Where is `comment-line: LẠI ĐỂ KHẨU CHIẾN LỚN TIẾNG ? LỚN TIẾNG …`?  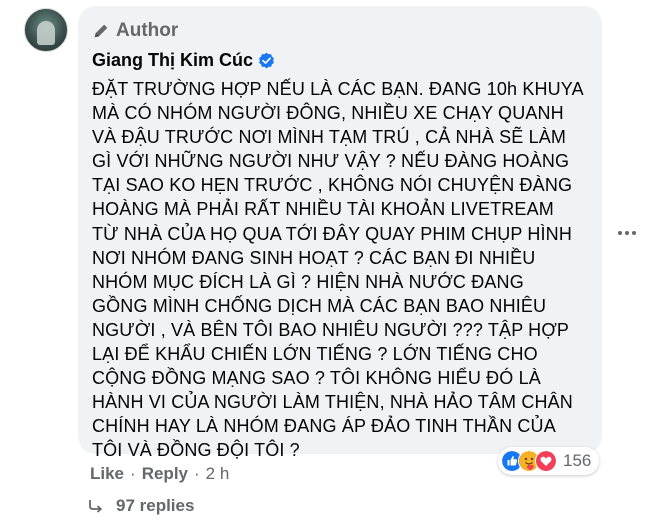
comment-line: LẠI ĐỂ KHẨU CHIẾN LỚN TIẾNG ? LỚN TIẾNG … is located at coordinates (315, 354).